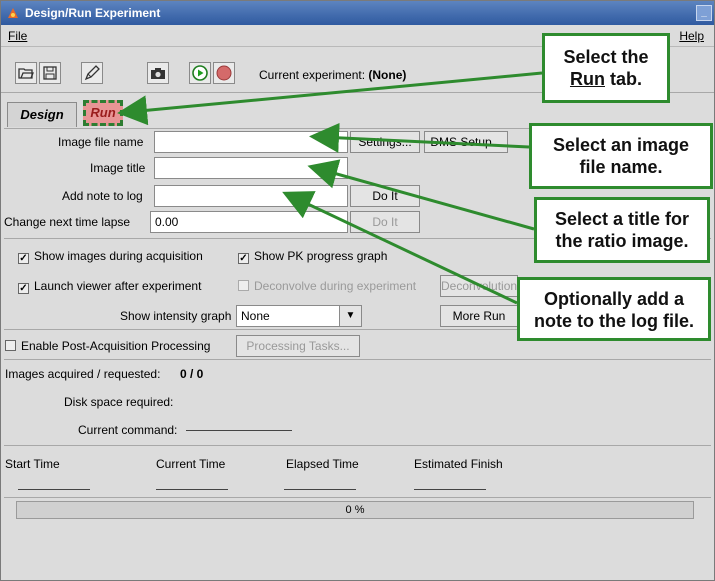  I want to click on intensity-graph-select: None ▼, so click(299, 316).